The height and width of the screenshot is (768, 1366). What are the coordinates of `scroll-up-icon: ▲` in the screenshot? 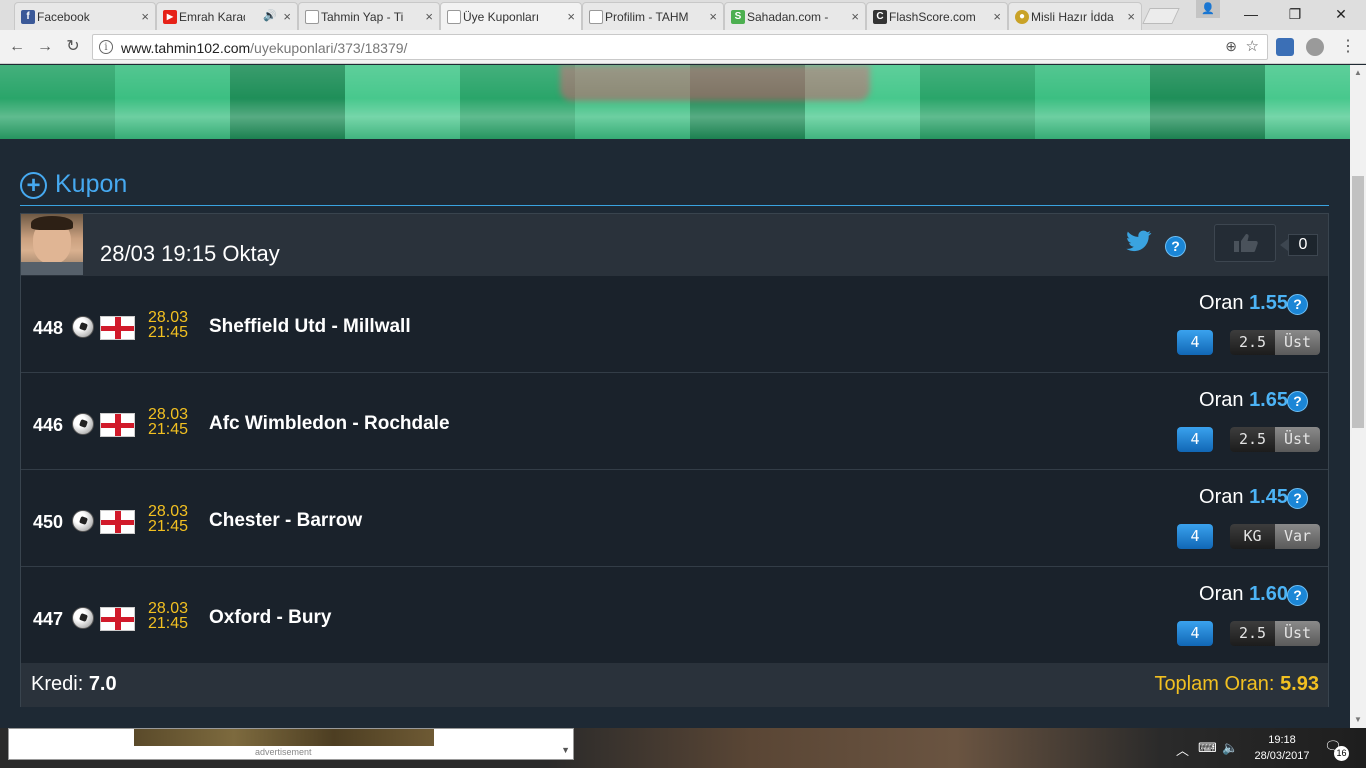 It's located at (1358, 73).